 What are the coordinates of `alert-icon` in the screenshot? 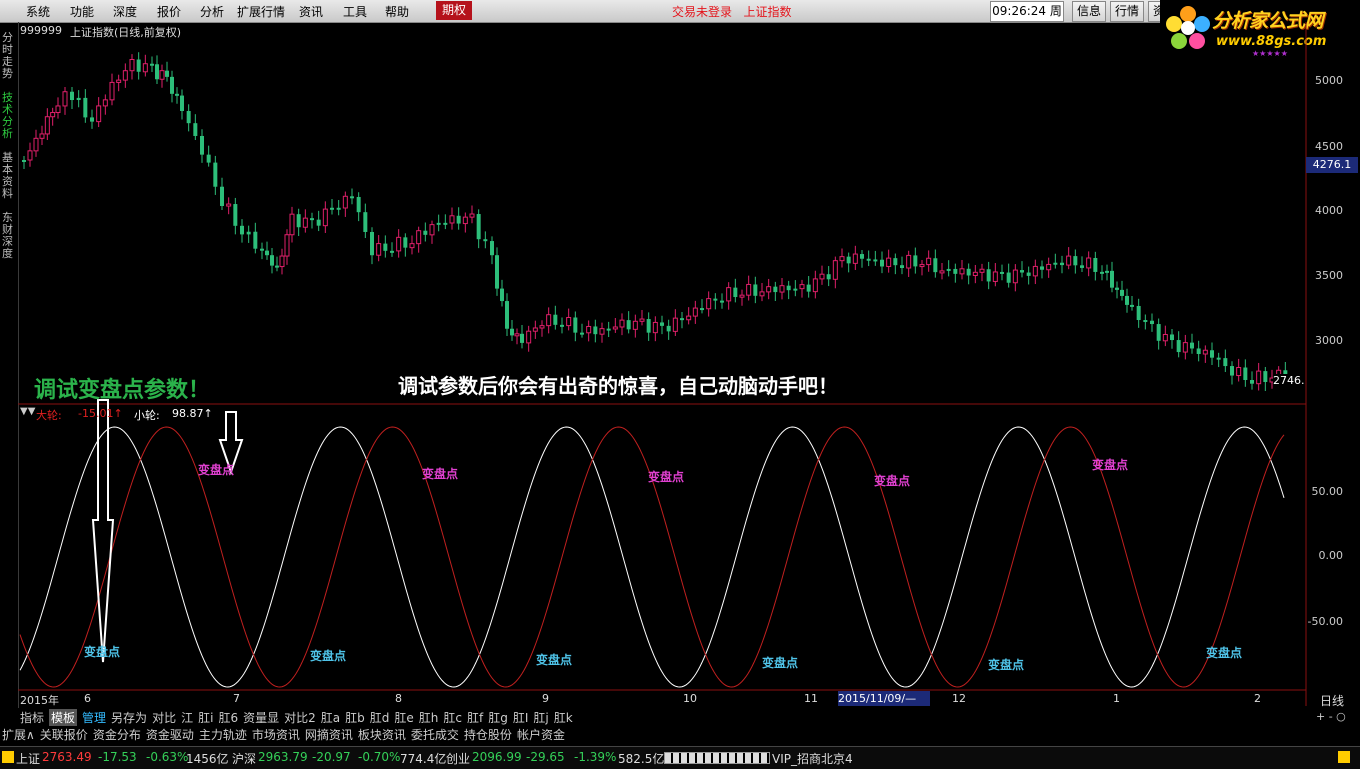 It's located at (1344, 757).